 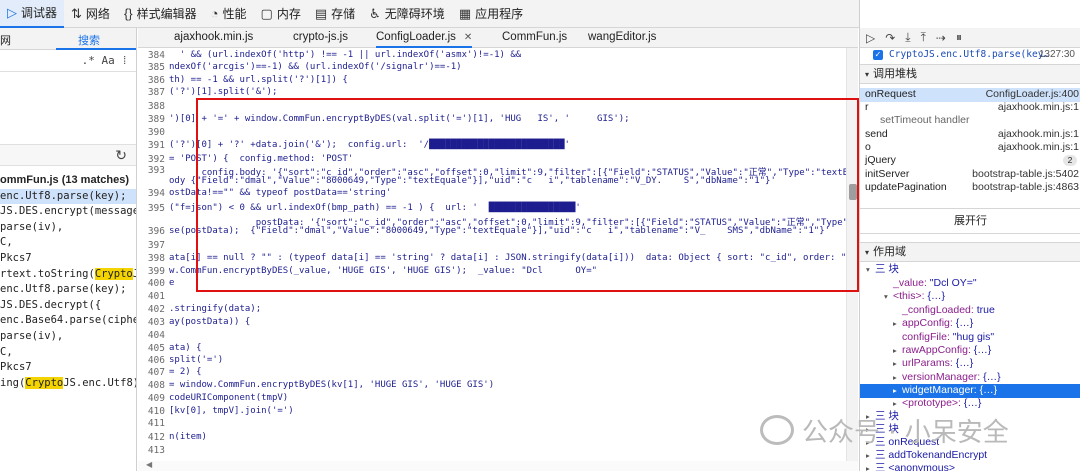 I want to click on scope-entry: ▸ versionManager: {…}, so click(x=970, y=378).